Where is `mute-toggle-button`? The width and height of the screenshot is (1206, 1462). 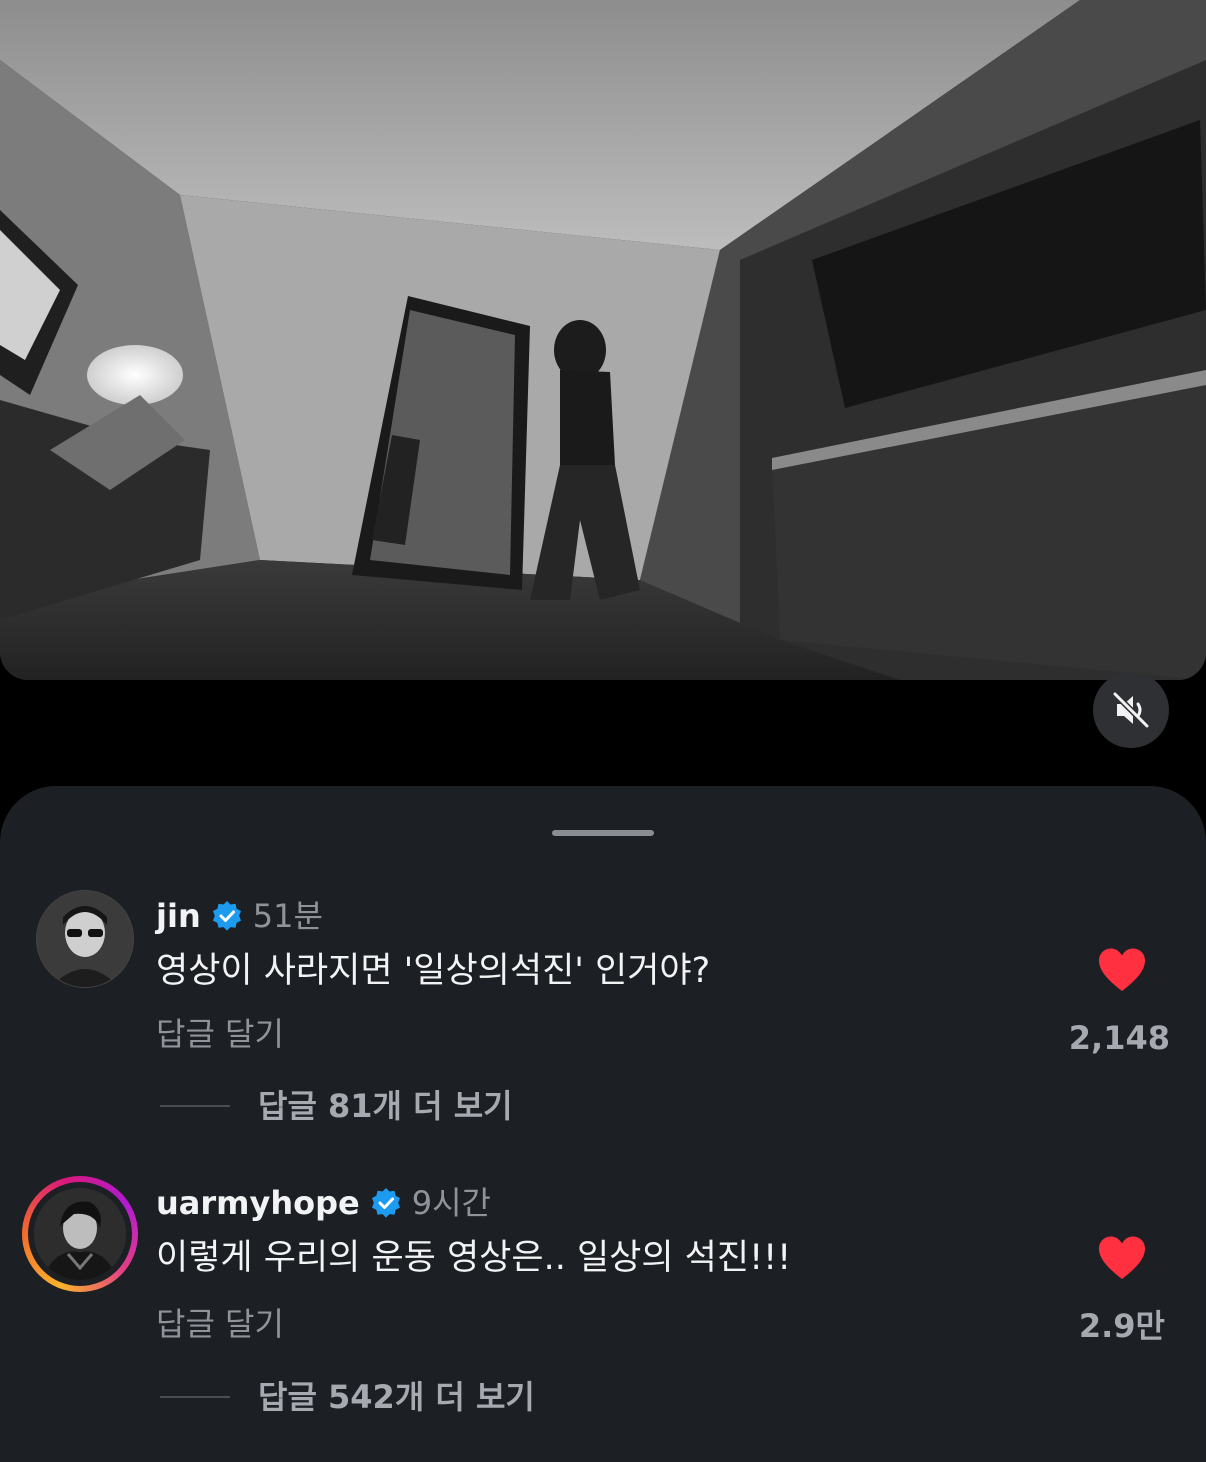 mute-toggle-button is located at coordinates (1131, 710).